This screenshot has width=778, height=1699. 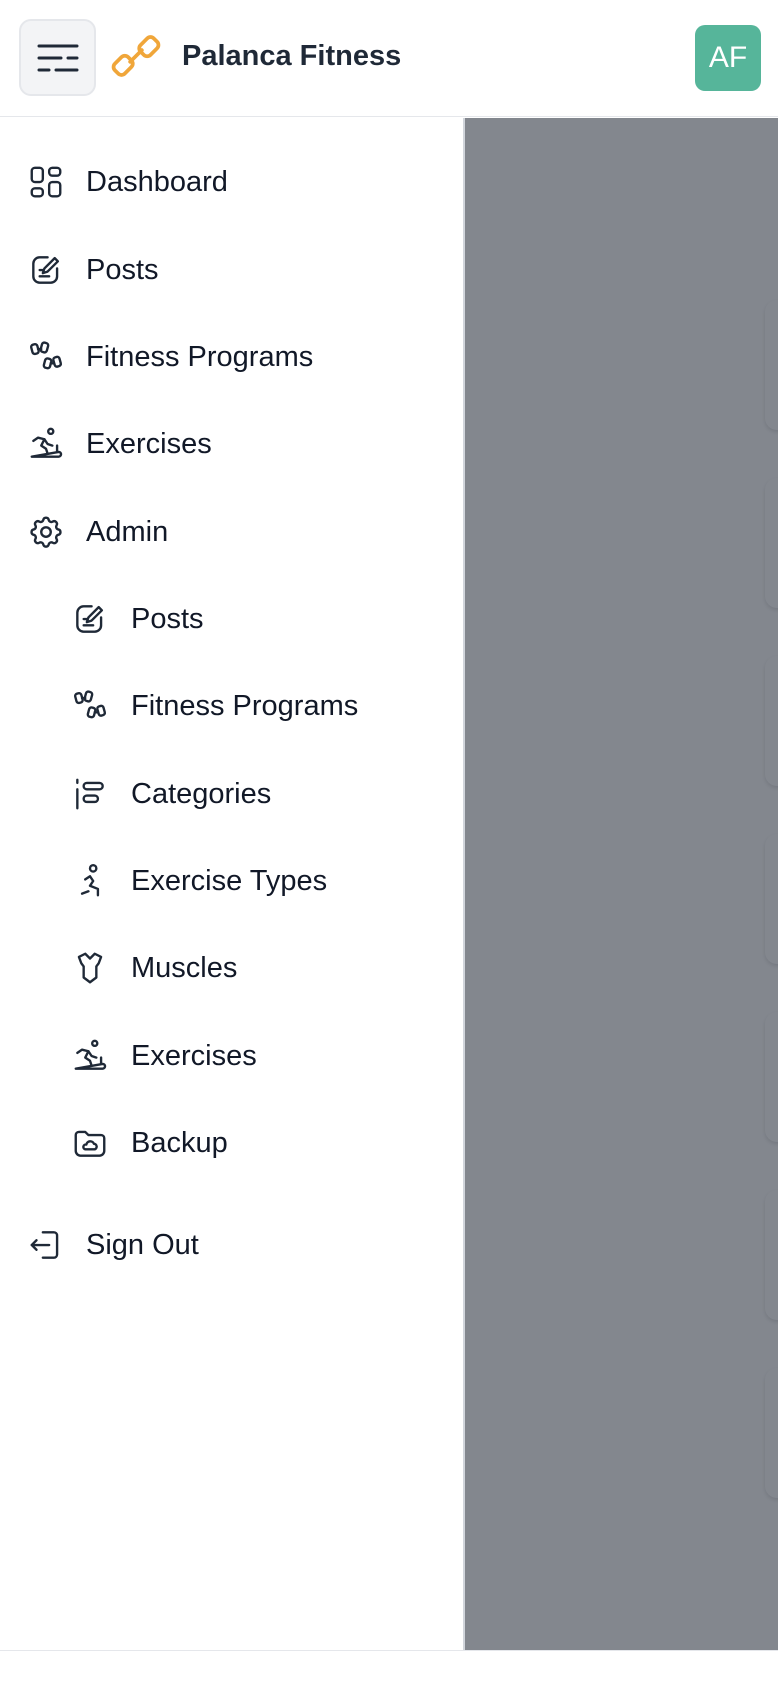 I want to click on align-left-icon, so click(x=90, y=794).